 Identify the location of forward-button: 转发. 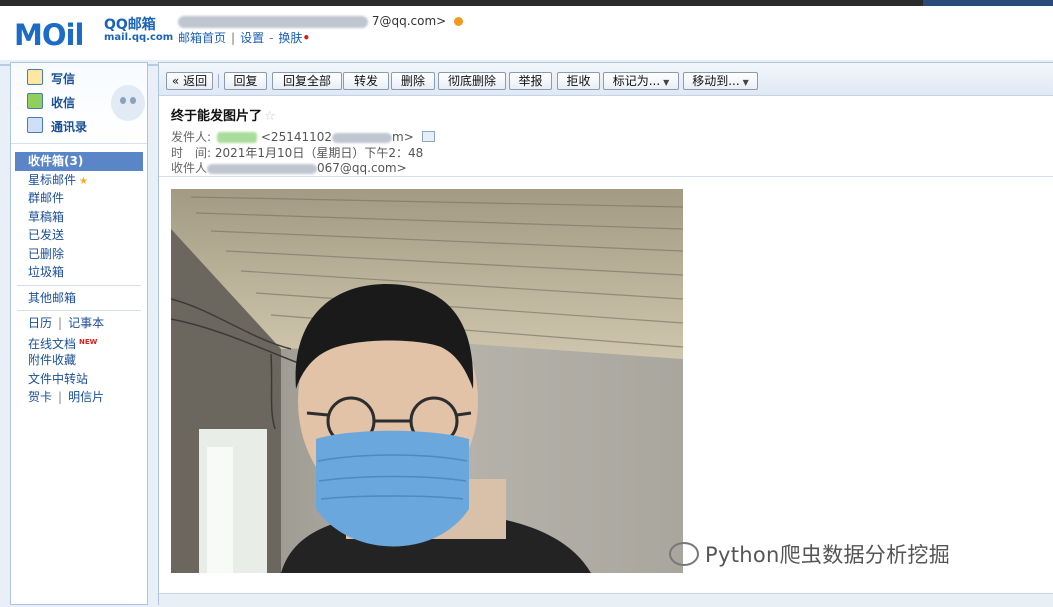
(366, 81).